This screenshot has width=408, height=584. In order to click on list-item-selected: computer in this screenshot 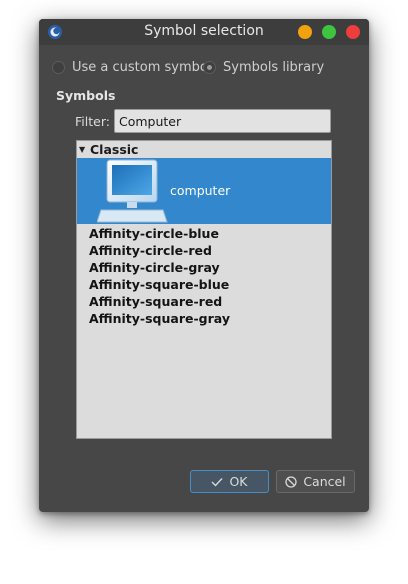, I will do `click(204, 191)`.